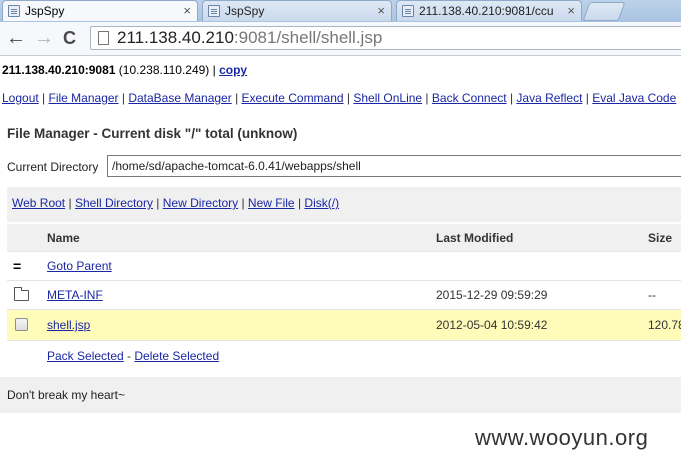 The height and width of the screenshot is (470, 681). I want to click on folder-icon, so click(21, 294).